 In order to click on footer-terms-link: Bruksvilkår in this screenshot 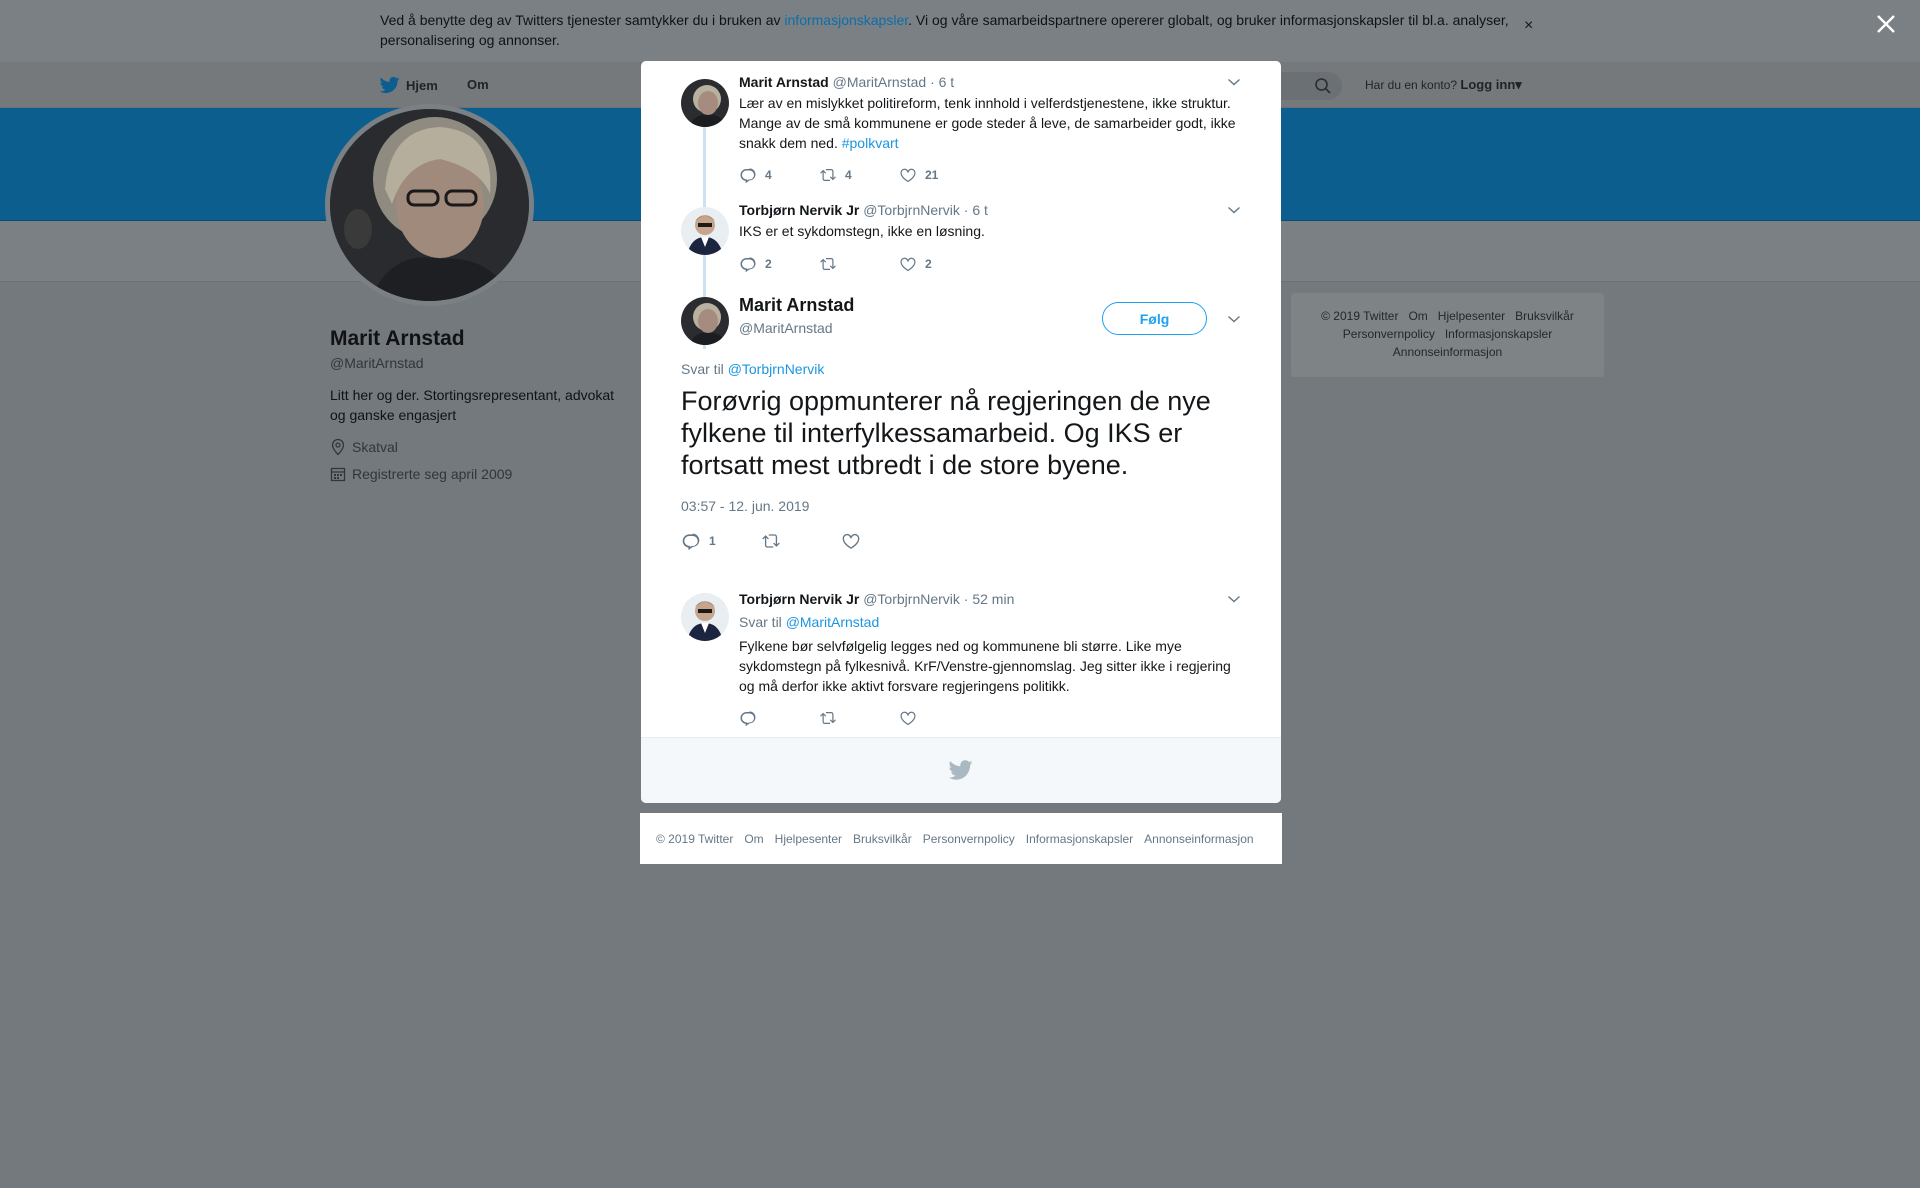, I will do `click(882, 839)`.